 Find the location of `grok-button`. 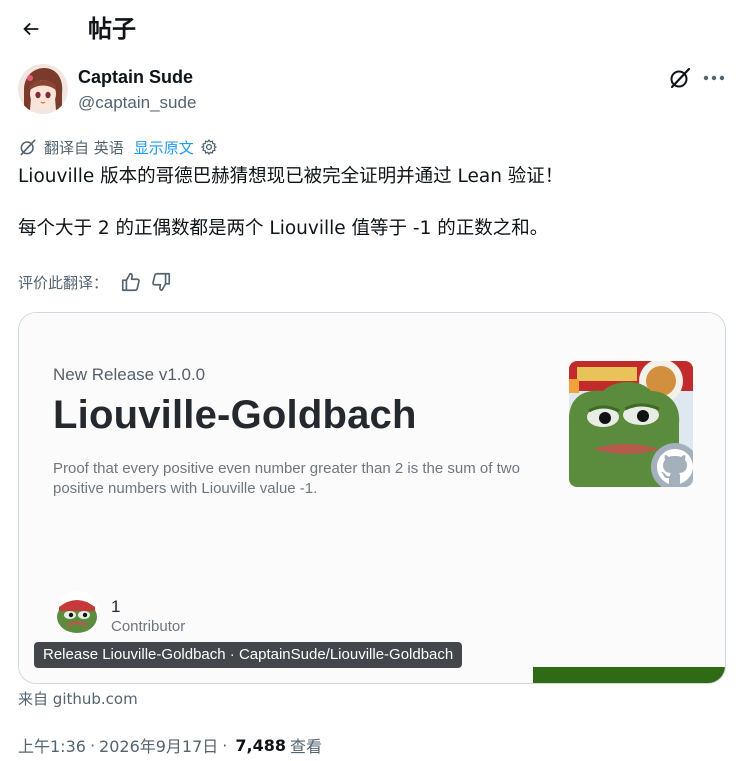

grok-button is located at coordinates (680, 78).